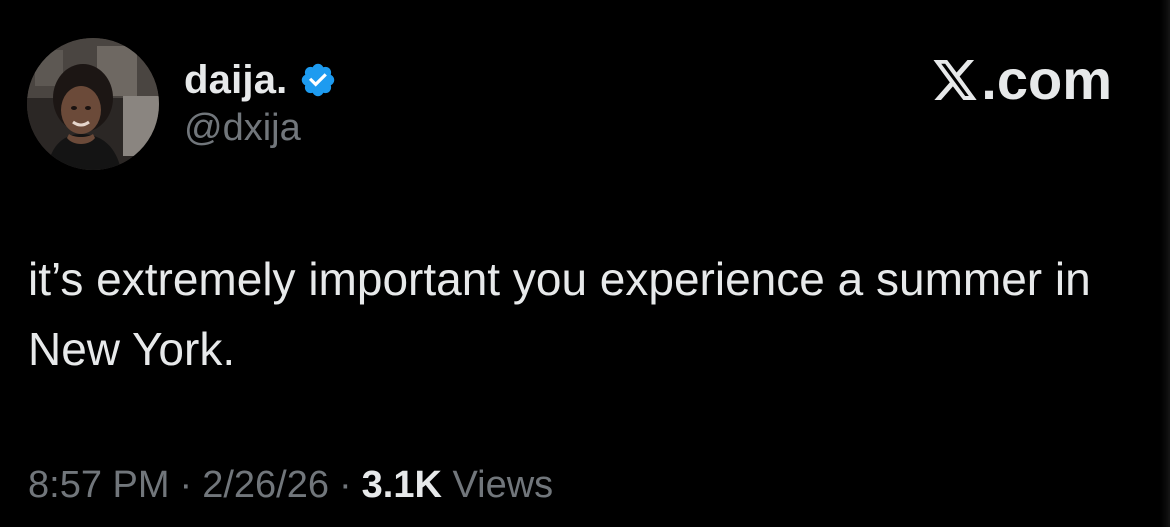 This screenshot has height=527, width=1170. Describe the element at coordinates (235, 80) in the screenshot. I see `display-name: daija.` at that location.